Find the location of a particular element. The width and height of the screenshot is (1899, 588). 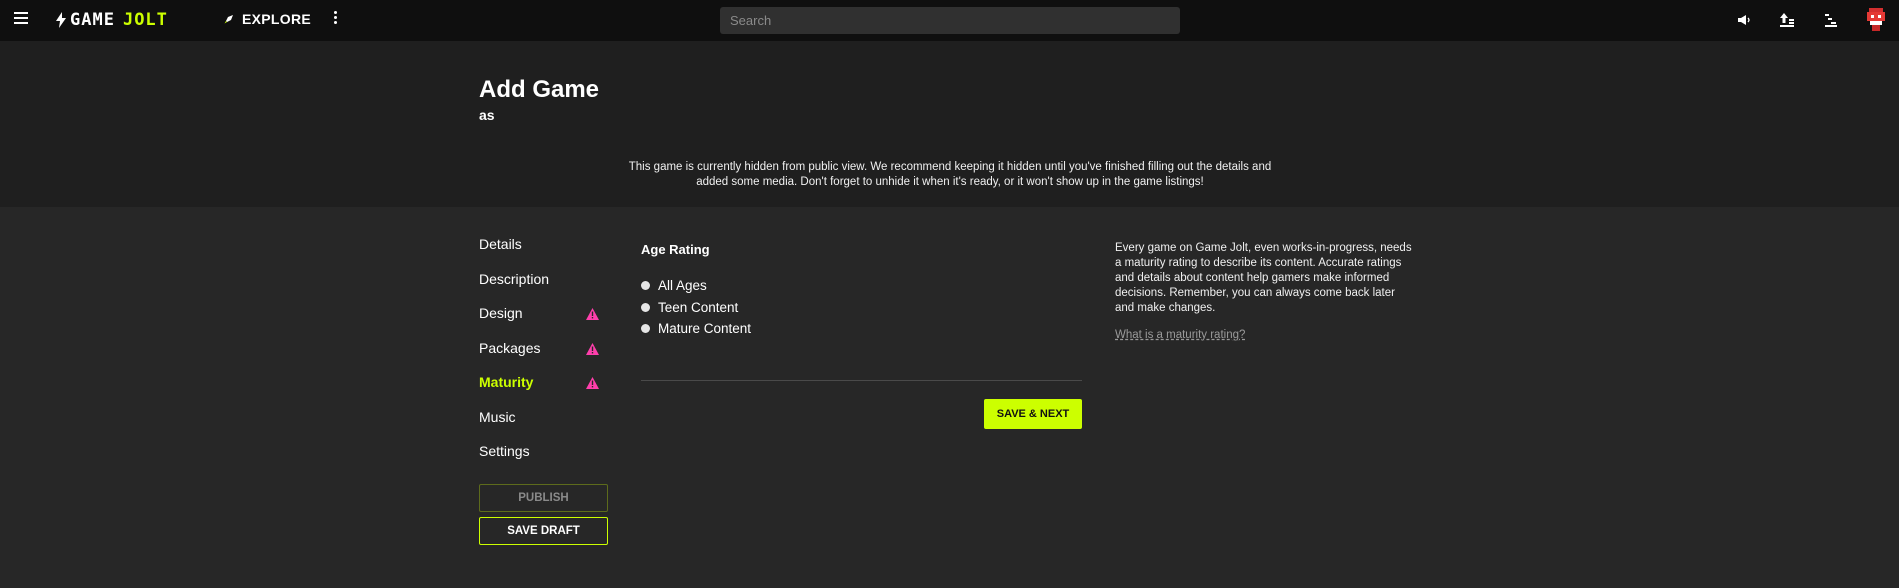

megaphone-icon is located at coordinates (1744, 20).